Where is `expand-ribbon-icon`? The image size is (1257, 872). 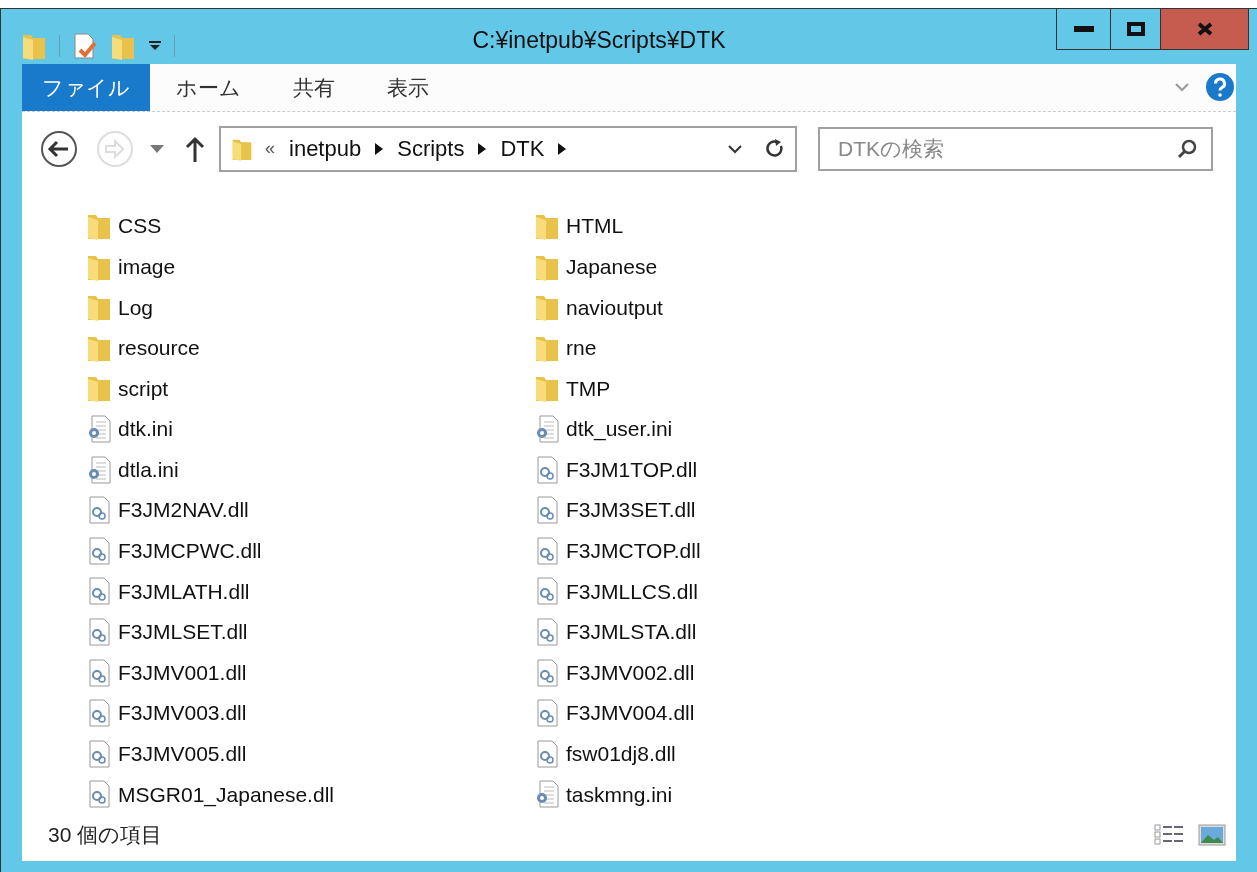
expand-ribbon-icon is located at coordinates (1182, 87).